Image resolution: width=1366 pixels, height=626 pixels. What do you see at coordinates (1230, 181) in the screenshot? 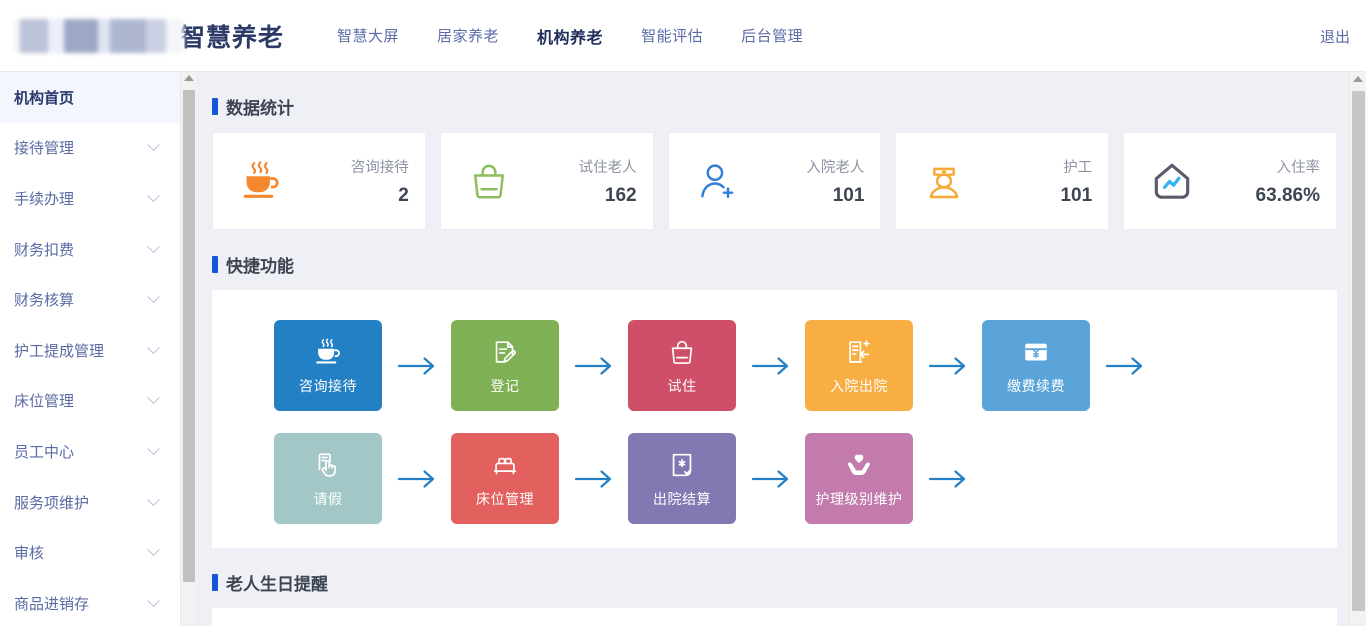
I see `stat-card-4: 入住率 63.86%` at bounding box center [1230, 181].